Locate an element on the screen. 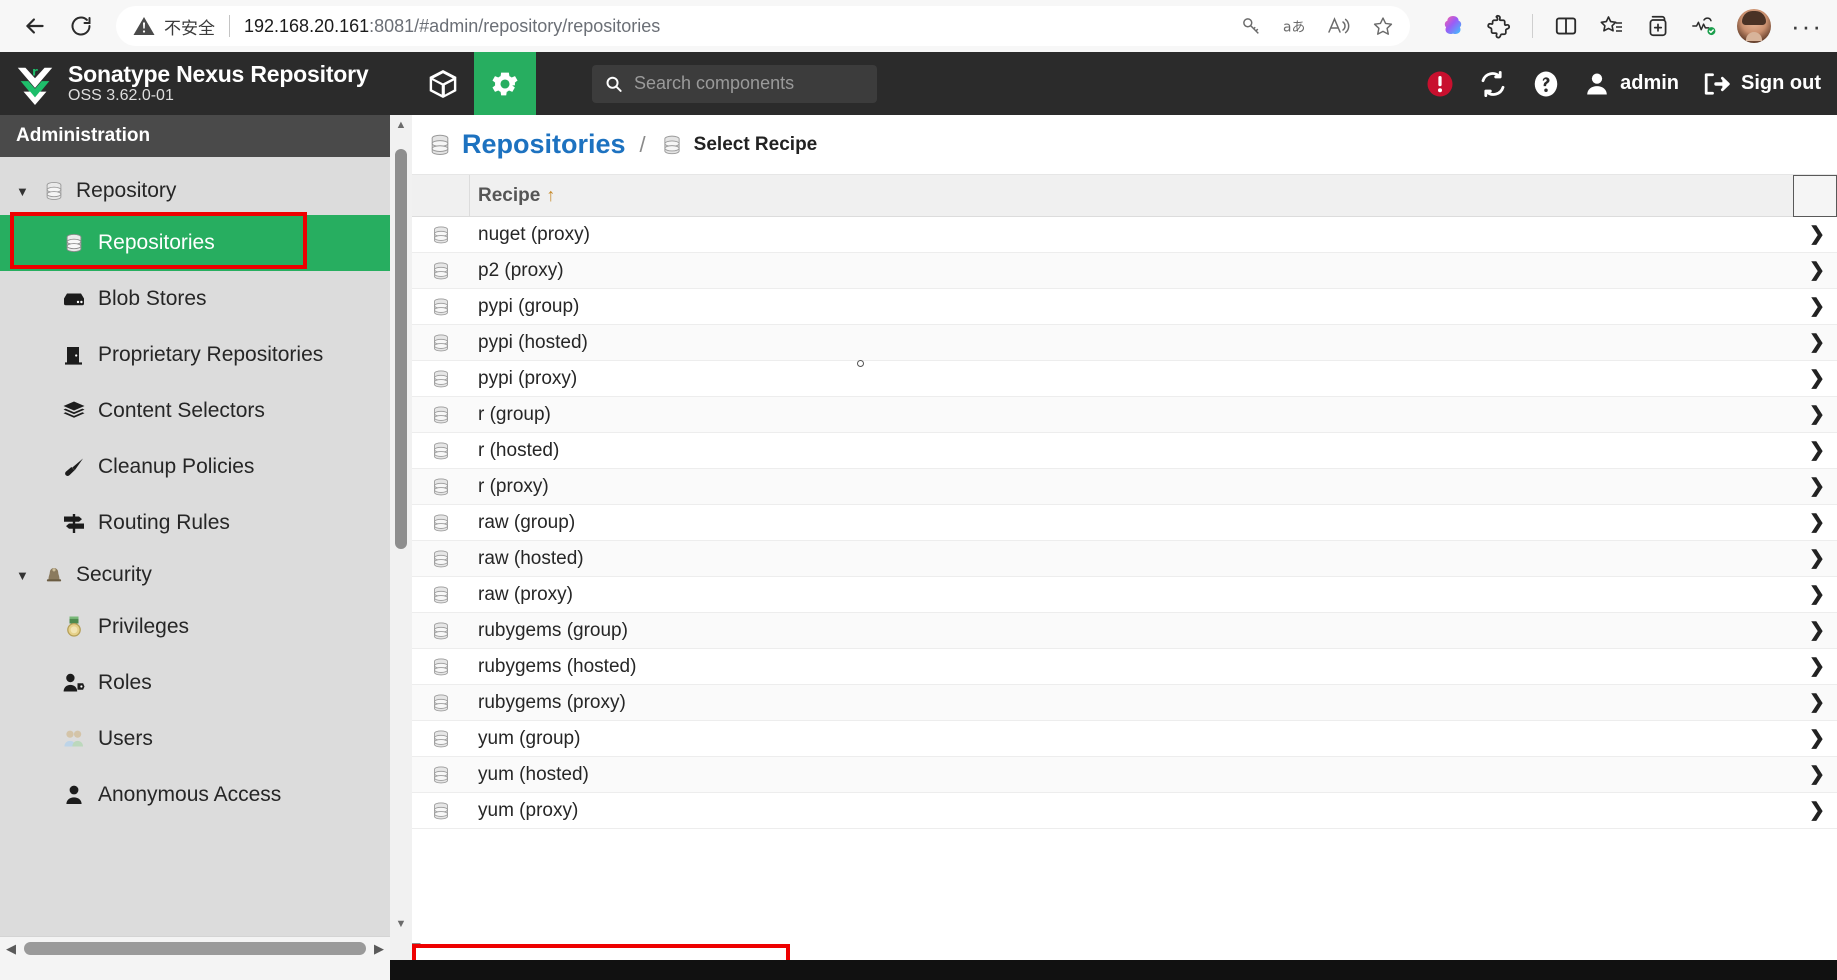 The height and width of the screenshot is (980, 1837). sign-out-label: Sign out is located at coordinates (1781, 83).